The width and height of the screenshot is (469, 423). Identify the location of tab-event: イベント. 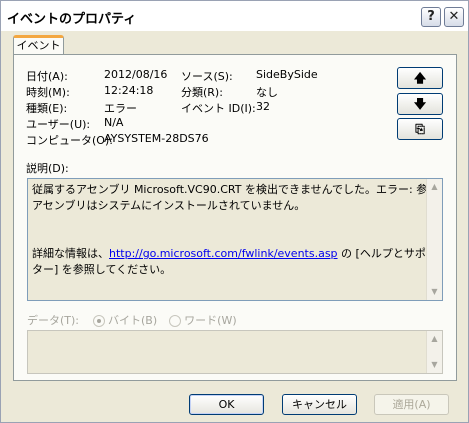
(38, 45).